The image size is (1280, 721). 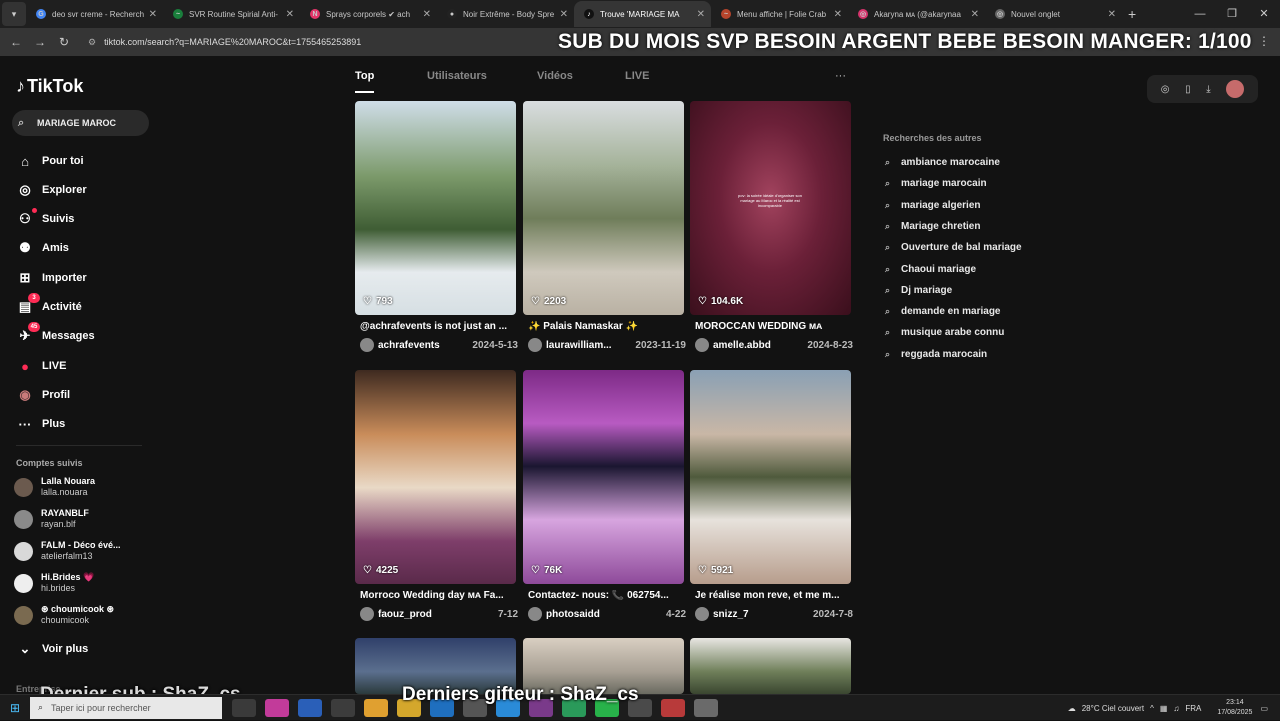 What do you see at coordinates (1200, 14) in the screenshot?
I see `minimize-icon: —` at bounding box center [1200, 14].